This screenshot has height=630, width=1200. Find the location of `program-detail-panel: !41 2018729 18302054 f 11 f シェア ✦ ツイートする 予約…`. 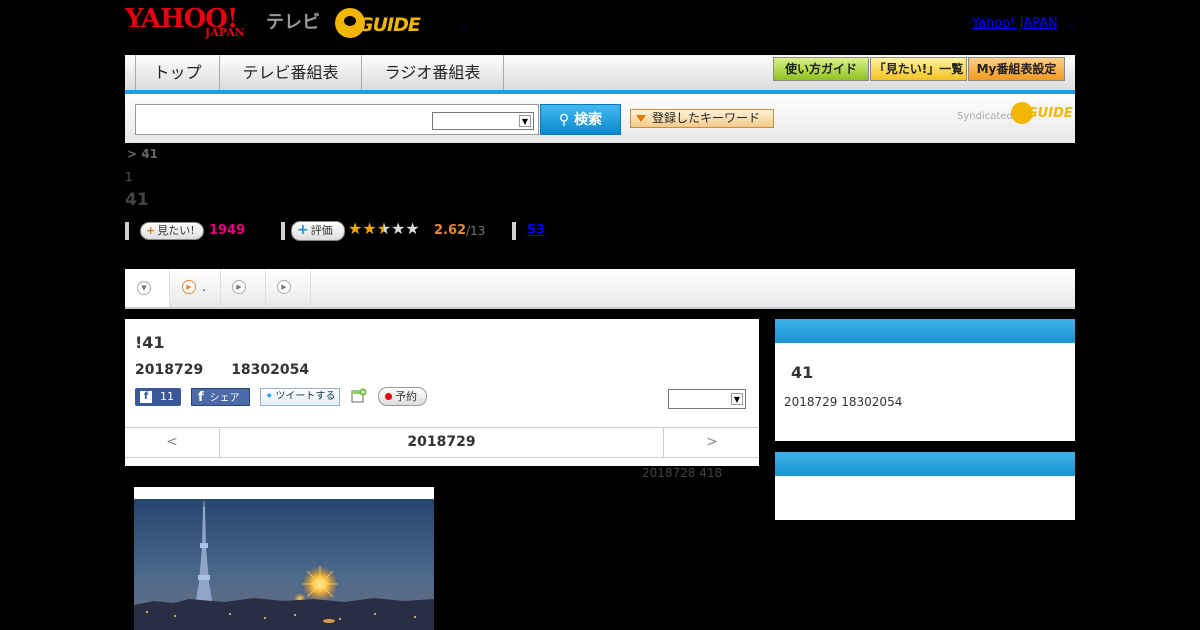

program-detail-panel: !41 2018729 18302054 f 11 f シェア ✦ ツイートする 予約… is located at coordinates (442, 392).